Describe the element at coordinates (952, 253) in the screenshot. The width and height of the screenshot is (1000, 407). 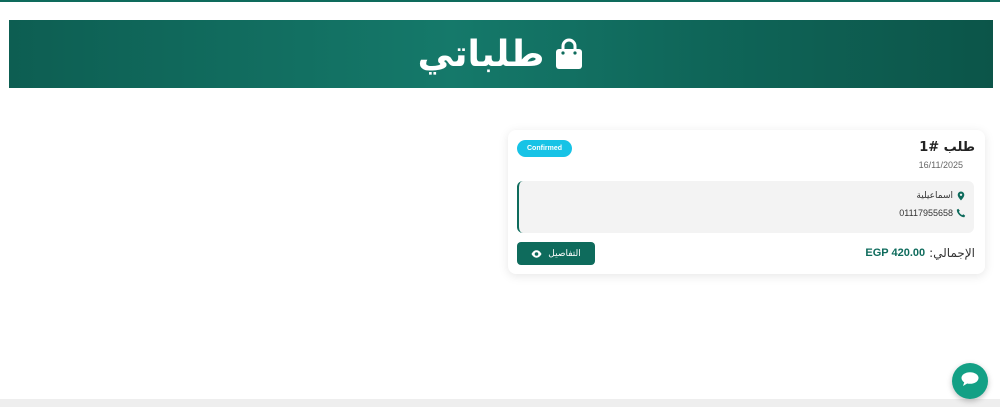
I see `total-label: الإجمالي:` at that location.